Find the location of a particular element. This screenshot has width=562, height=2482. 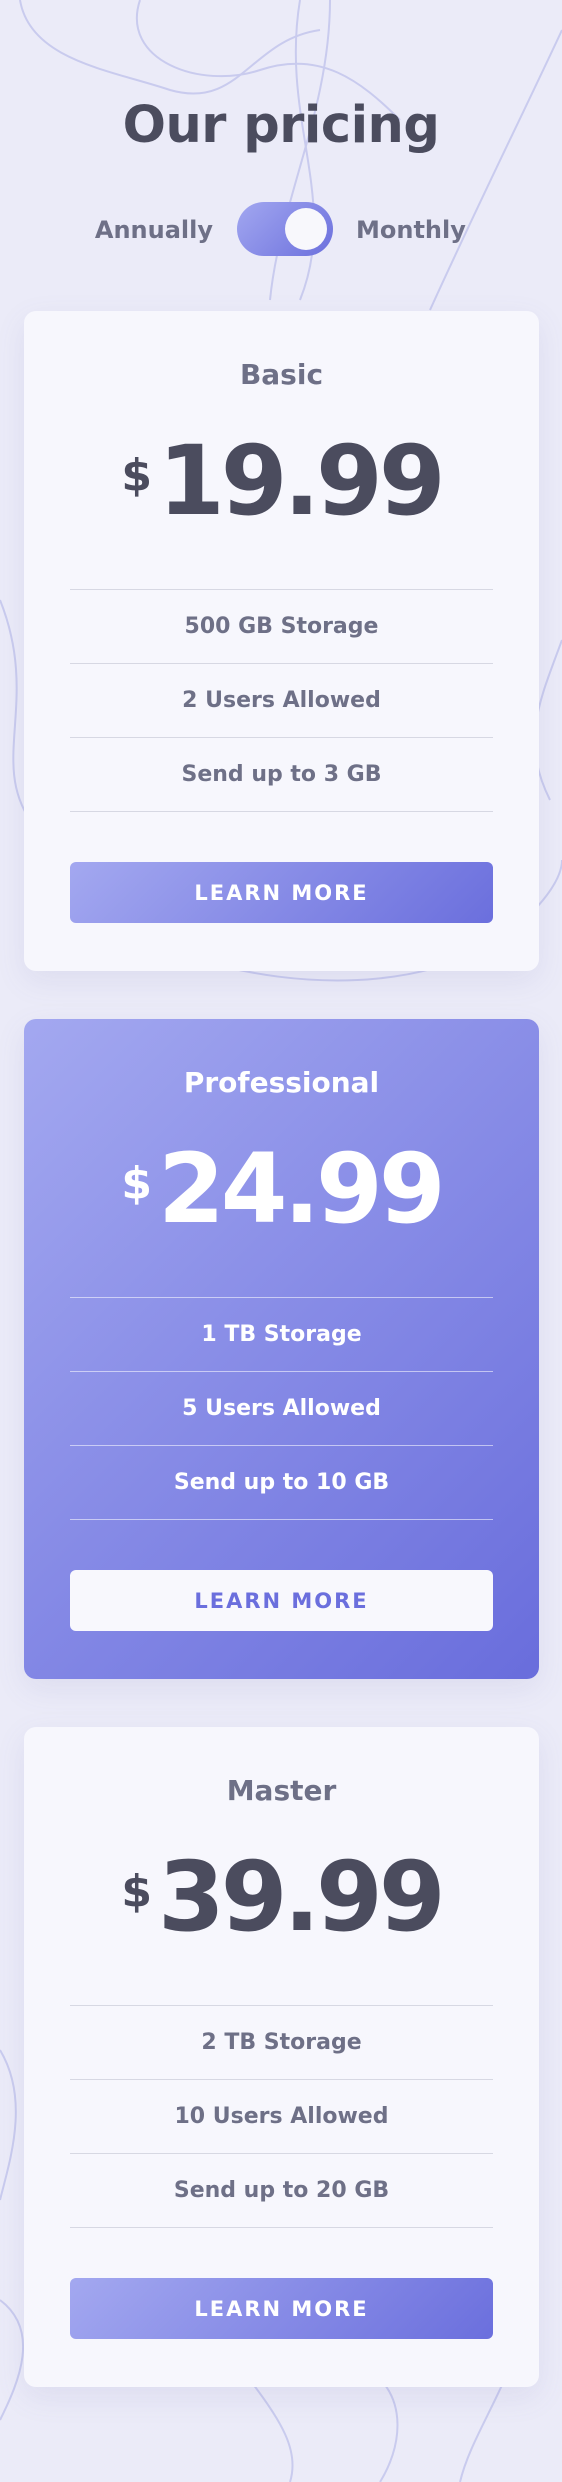

billing-toggle: Annually Monthly is located at coordinates (281, 230).